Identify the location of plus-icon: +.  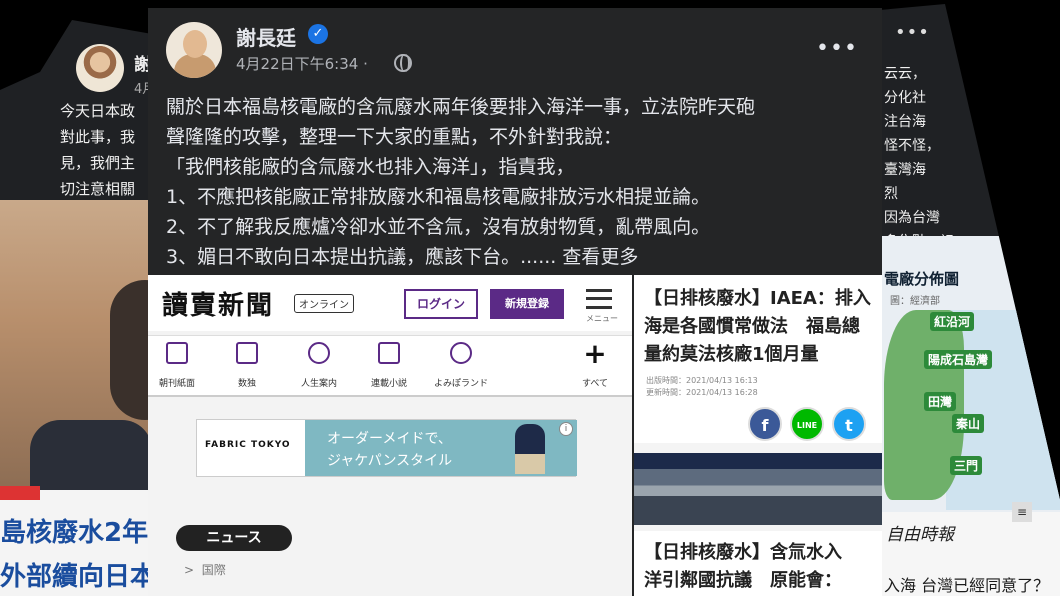
(595, 353).